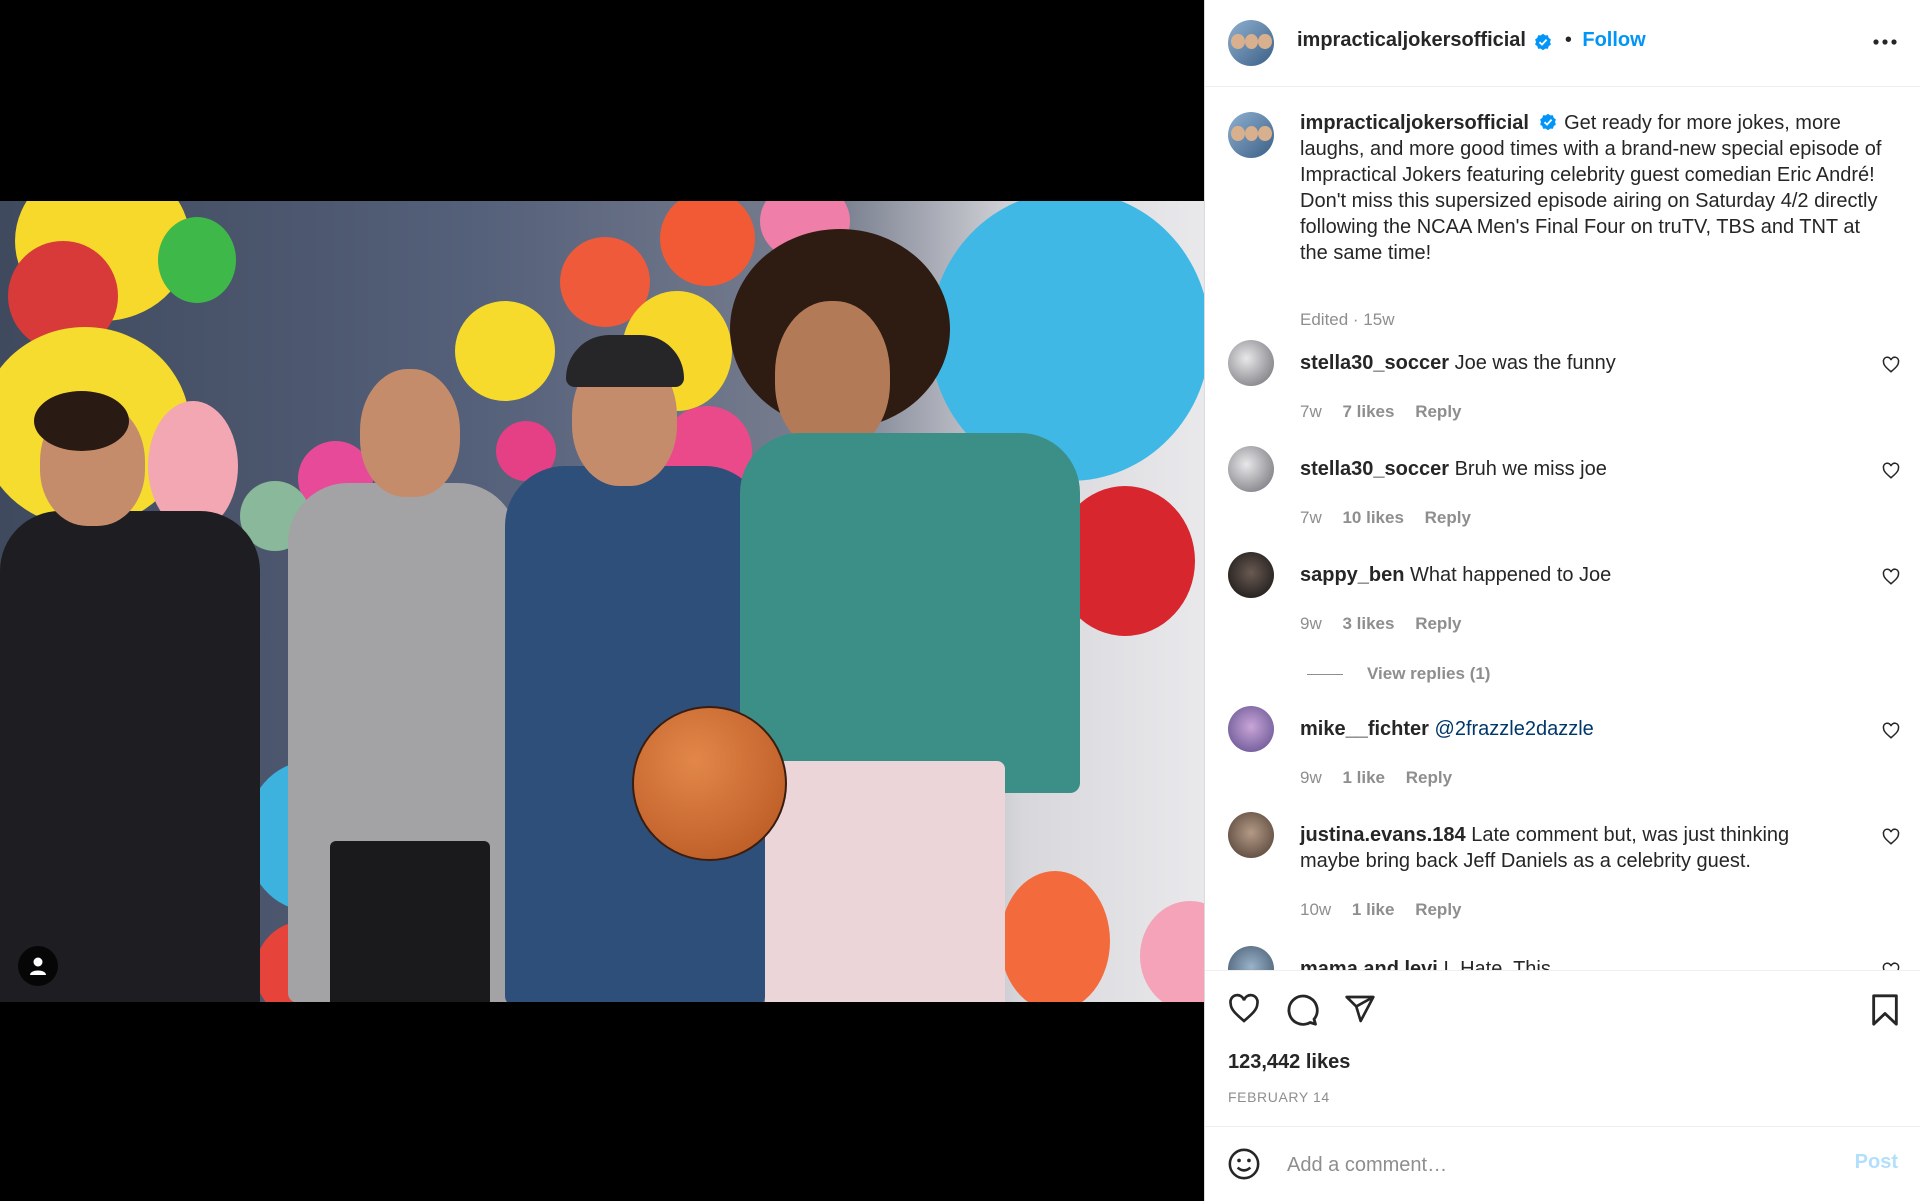 Image resolution: width=1920 pixels, height=1201 pixels. I want to click on post-comment-button: Post, so click(1876, 1162).